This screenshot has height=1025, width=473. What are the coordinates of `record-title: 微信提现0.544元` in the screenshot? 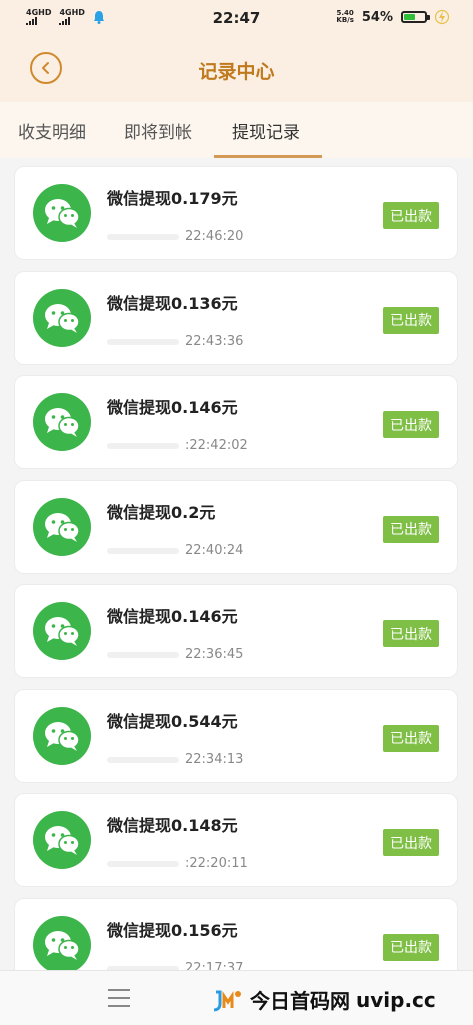 It's located at (172, 721).